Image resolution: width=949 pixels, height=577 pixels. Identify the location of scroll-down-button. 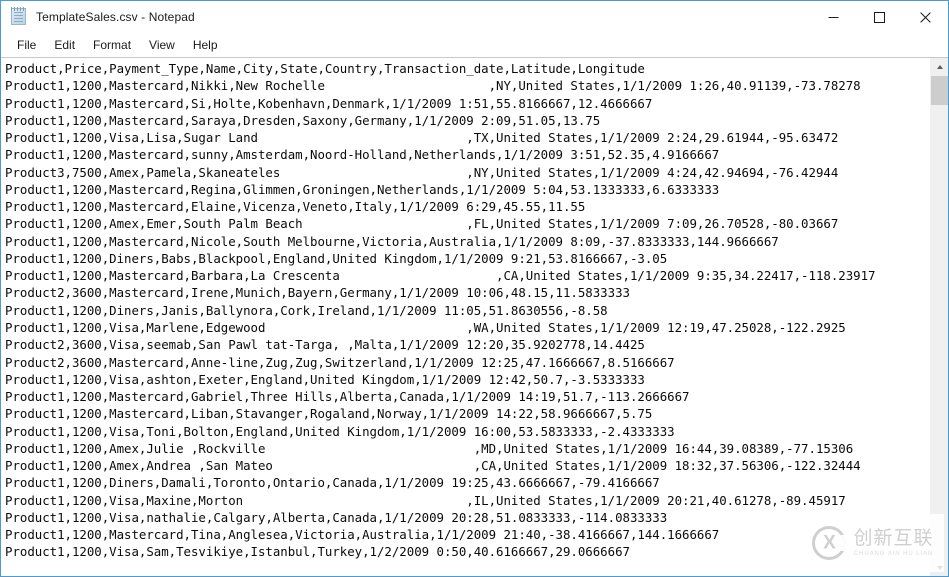
(939, 567).